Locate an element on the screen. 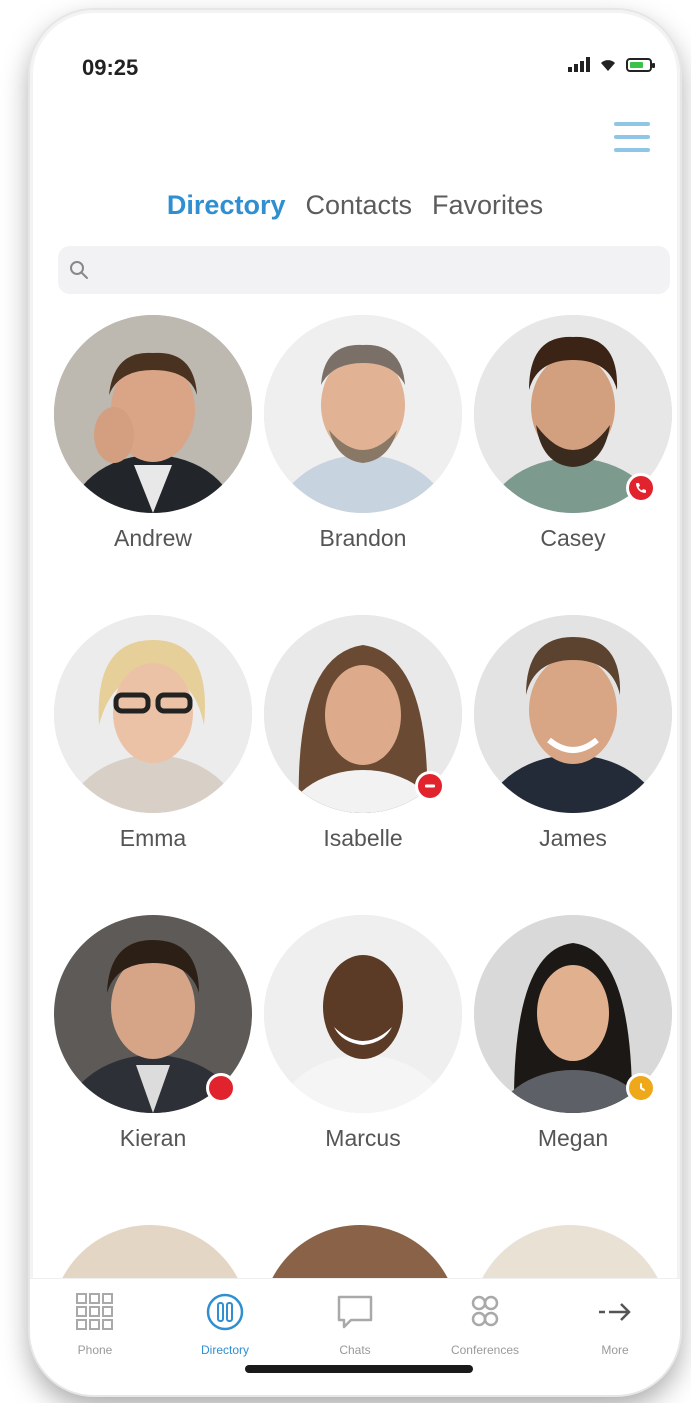 Image resolution: width=691 pixels, height=1403 pixels. contact-isabelle: Isabelle is located at coordinates (363, 765).